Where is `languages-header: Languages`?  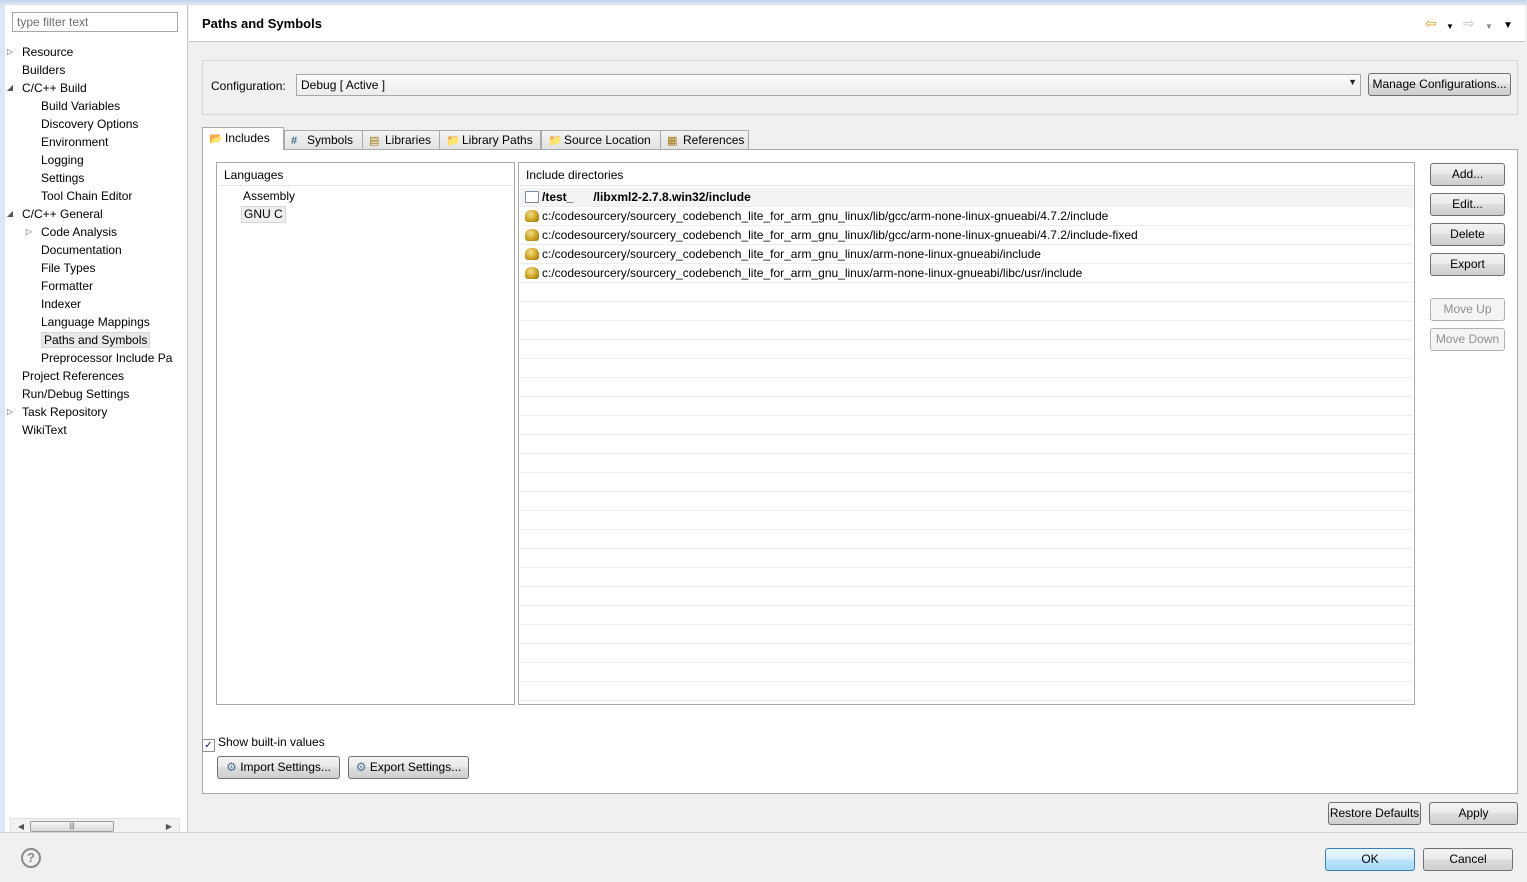 languages-header: Languages is located at coordinates (365, 175).